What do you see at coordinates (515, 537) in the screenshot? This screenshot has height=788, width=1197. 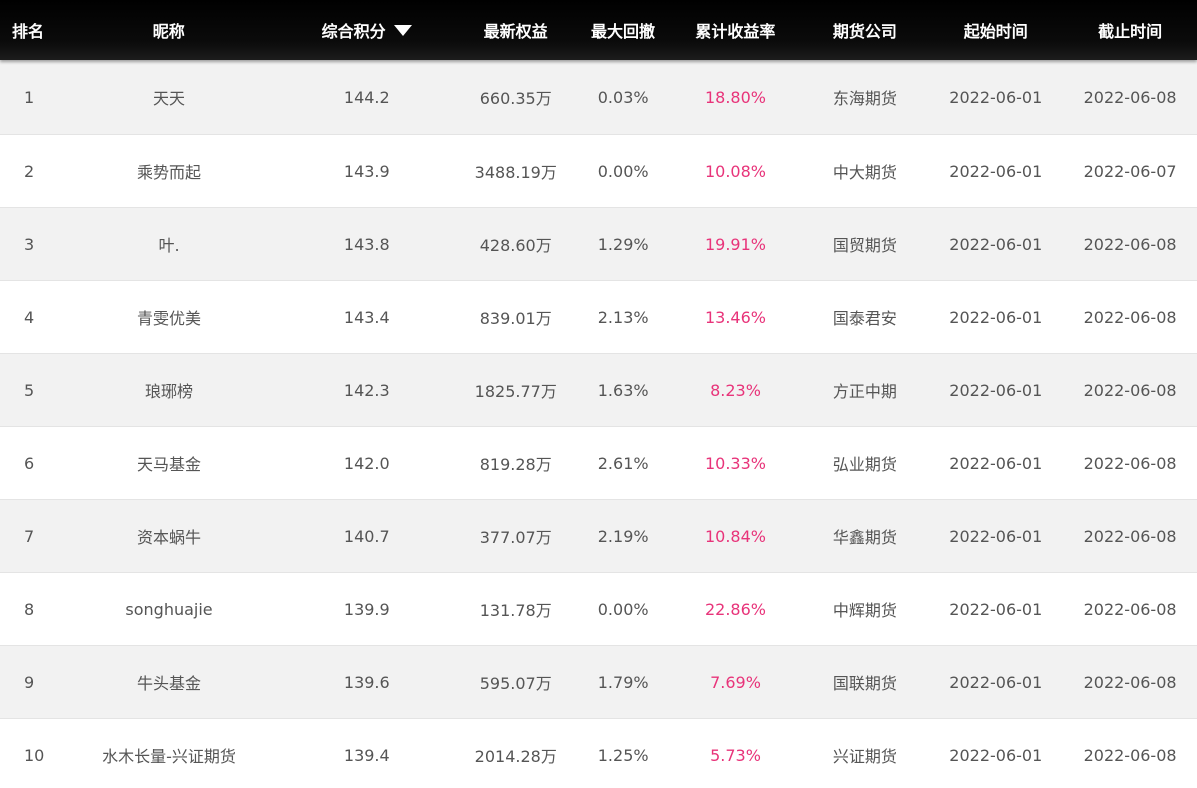 I see `cell-equity: 377.07万` at bounding box center [515, 537].